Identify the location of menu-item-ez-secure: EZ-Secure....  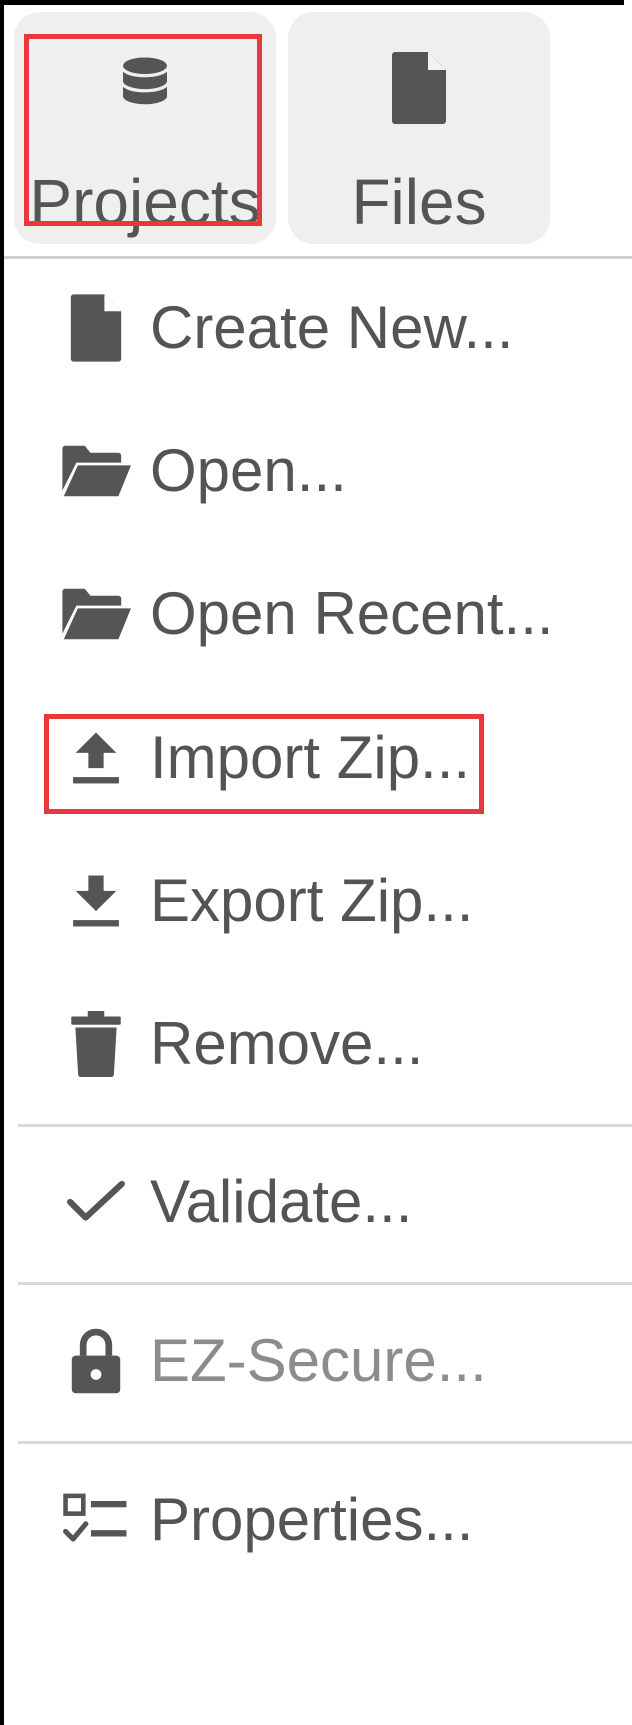
(314, 1361).